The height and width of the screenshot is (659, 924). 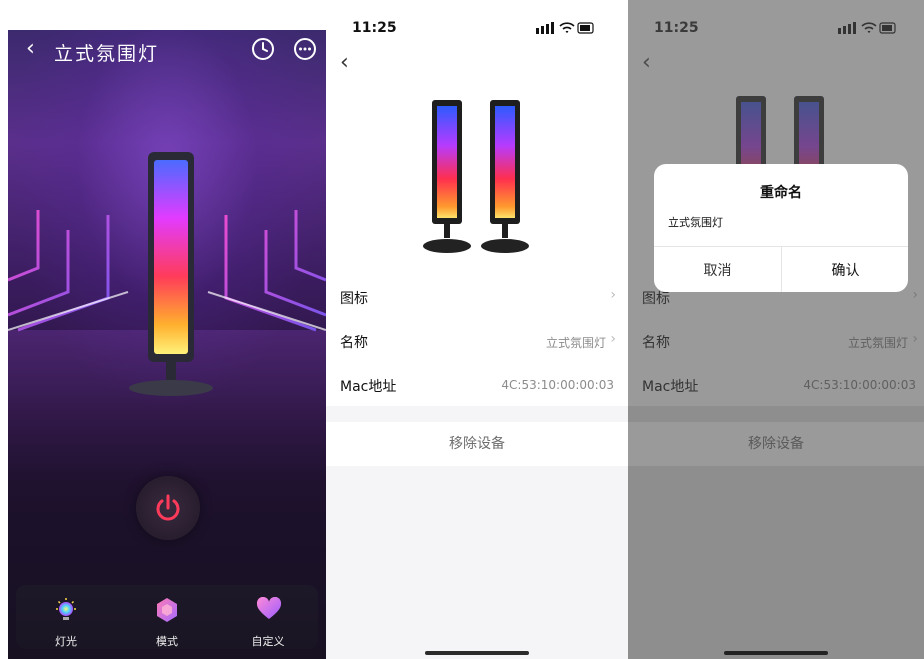 I want to click on power-button, so click(x=168, y=508).